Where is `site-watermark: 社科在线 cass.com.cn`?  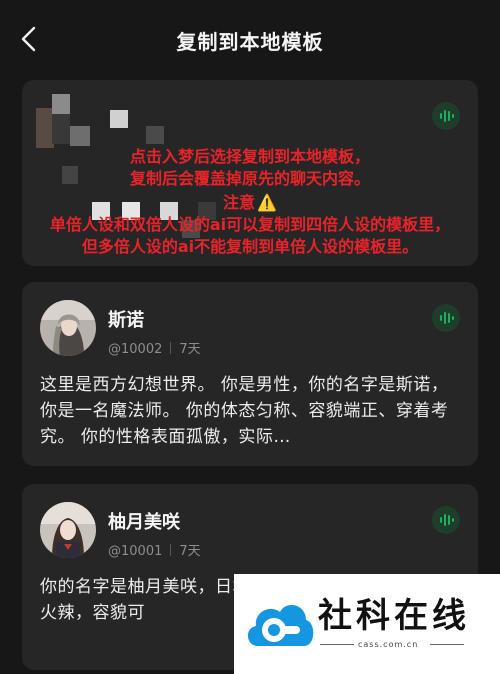
site-watermark: 社科在线 cass.com.cn is located at coordinates (367, 624).